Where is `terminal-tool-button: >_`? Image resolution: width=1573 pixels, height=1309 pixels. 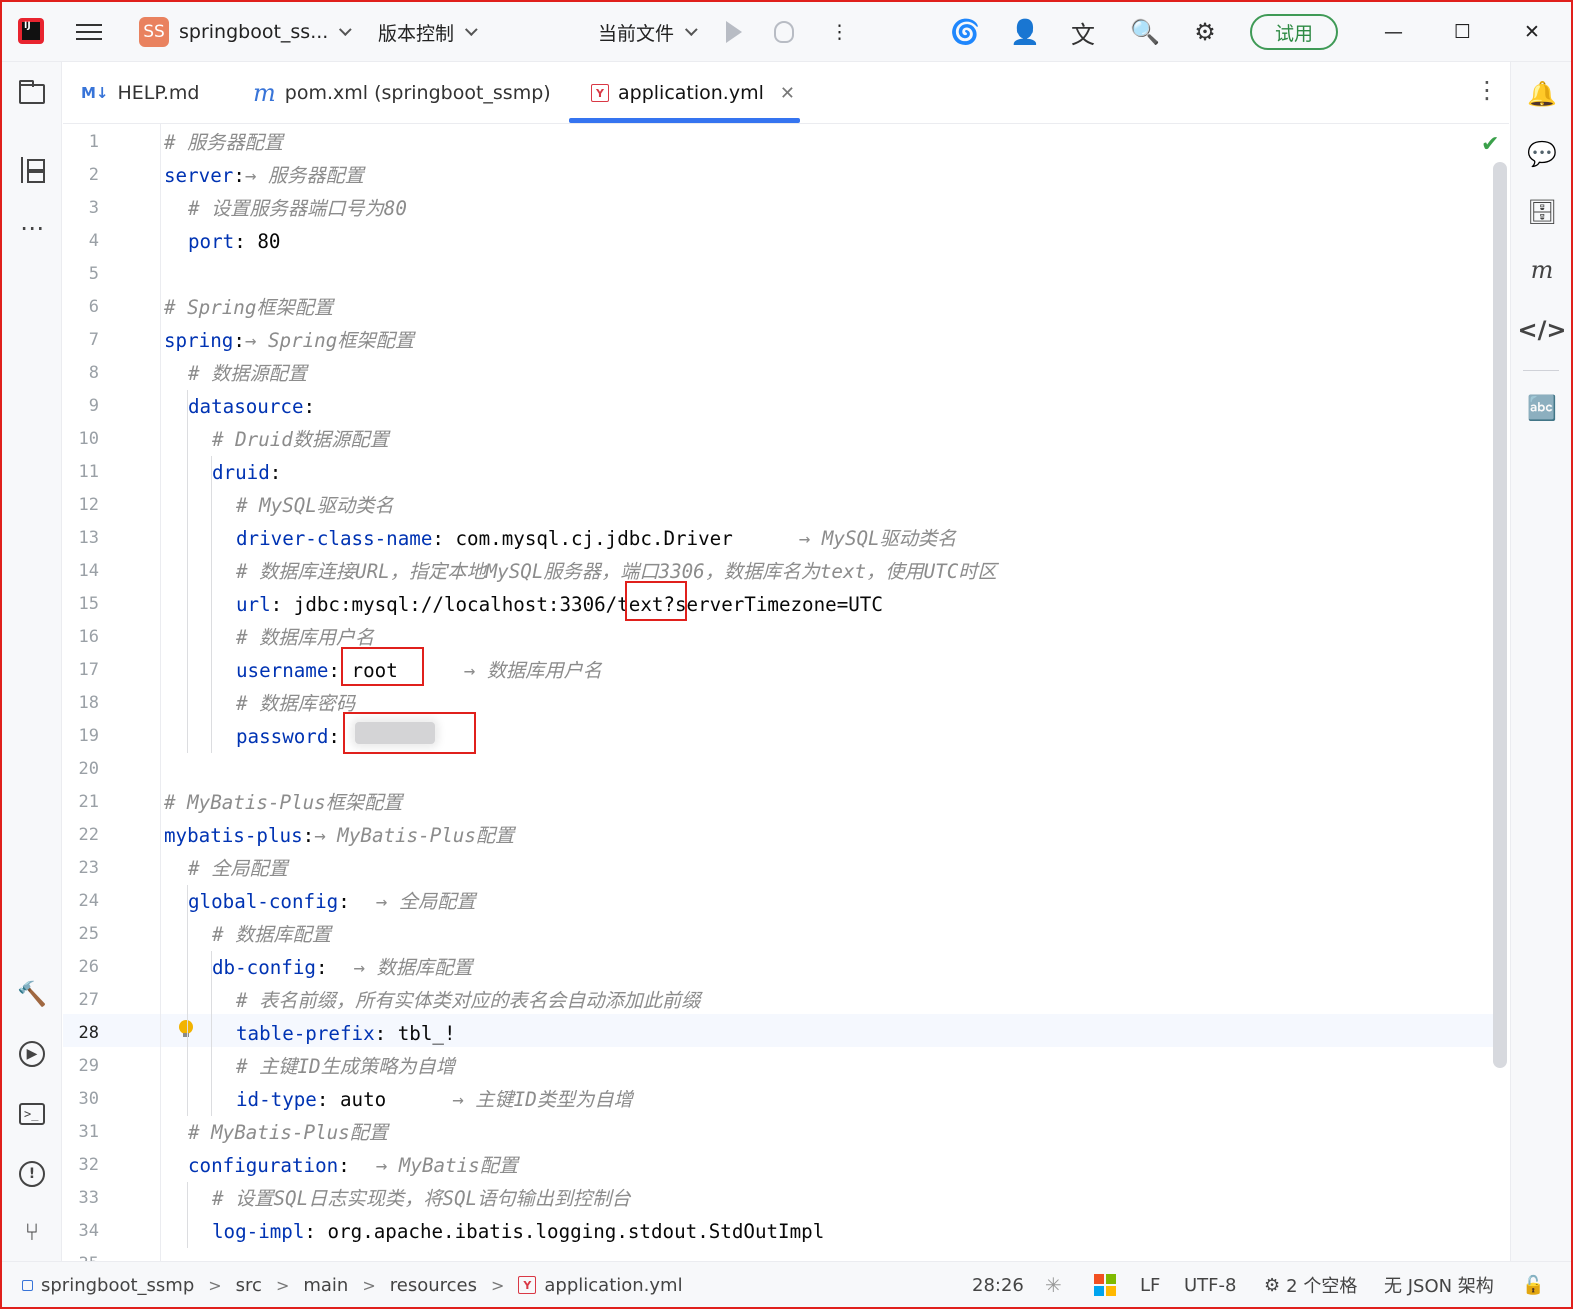
terminal-tool-button: >_ is located at coordinates (32, 1114).